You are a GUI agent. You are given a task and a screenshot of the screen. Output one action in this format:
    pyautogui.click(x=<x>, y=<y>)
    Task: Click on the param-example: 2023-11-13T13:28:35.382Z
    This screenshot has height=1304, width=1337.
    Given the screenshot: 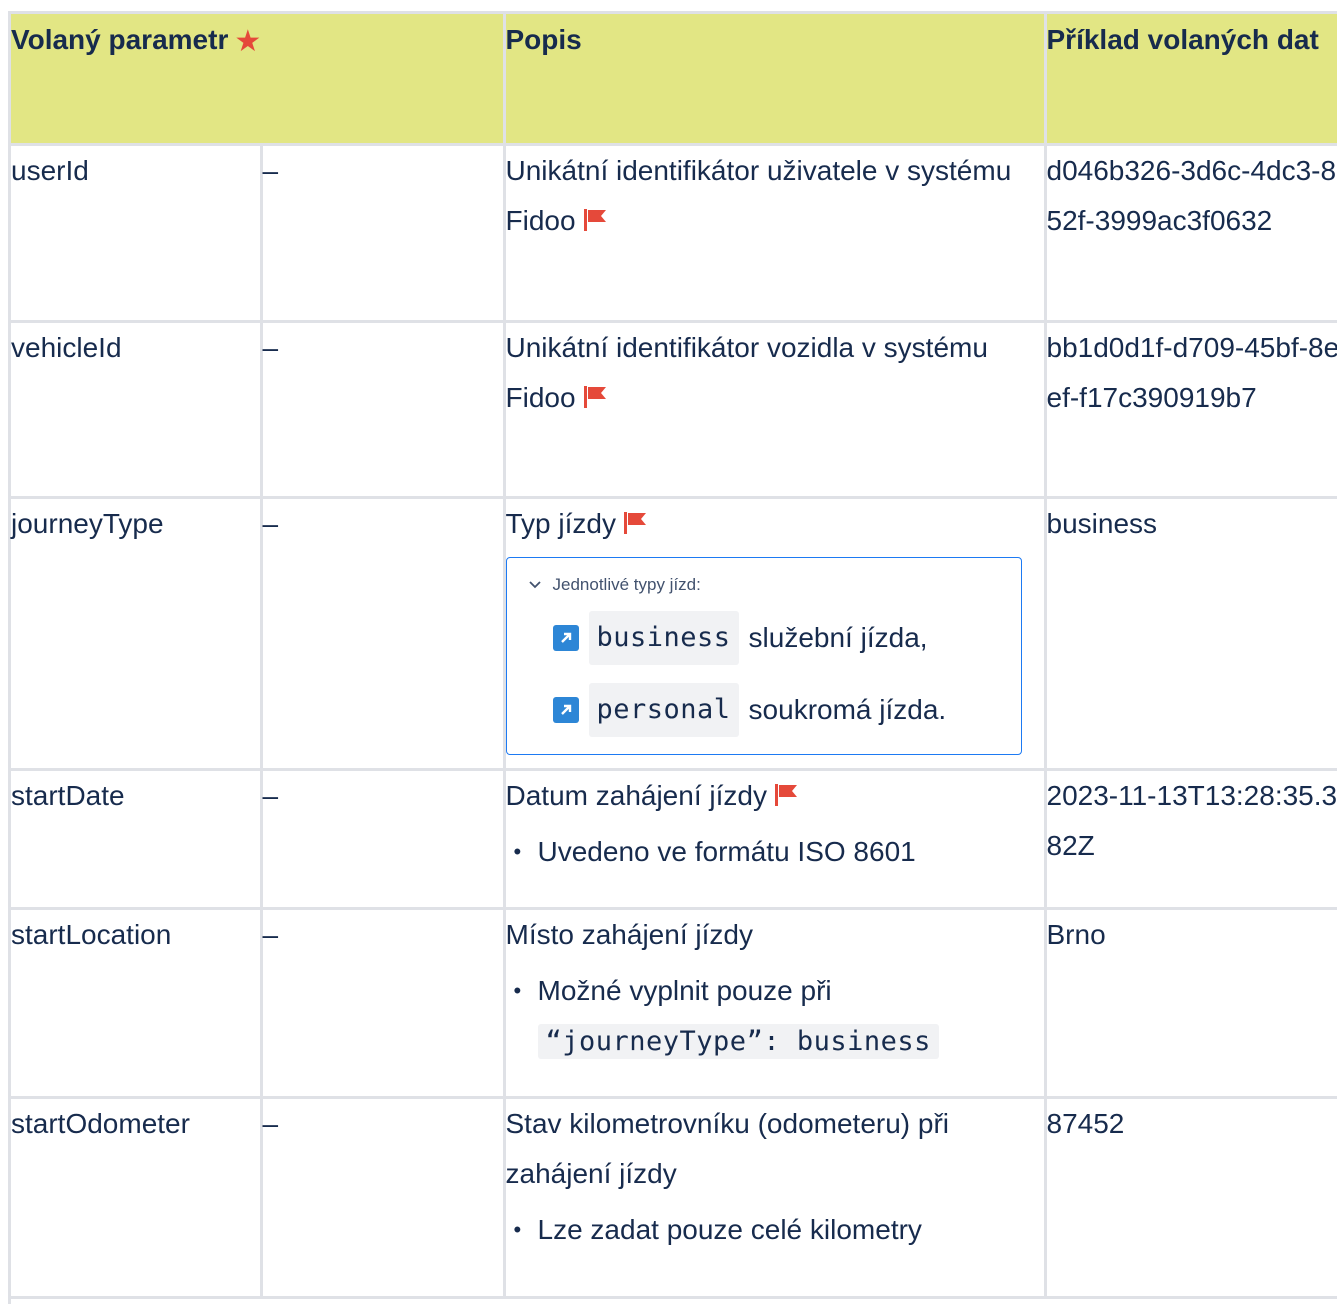 What is the action you would take?
    pyautogui.click(x=1191, y=839)
    